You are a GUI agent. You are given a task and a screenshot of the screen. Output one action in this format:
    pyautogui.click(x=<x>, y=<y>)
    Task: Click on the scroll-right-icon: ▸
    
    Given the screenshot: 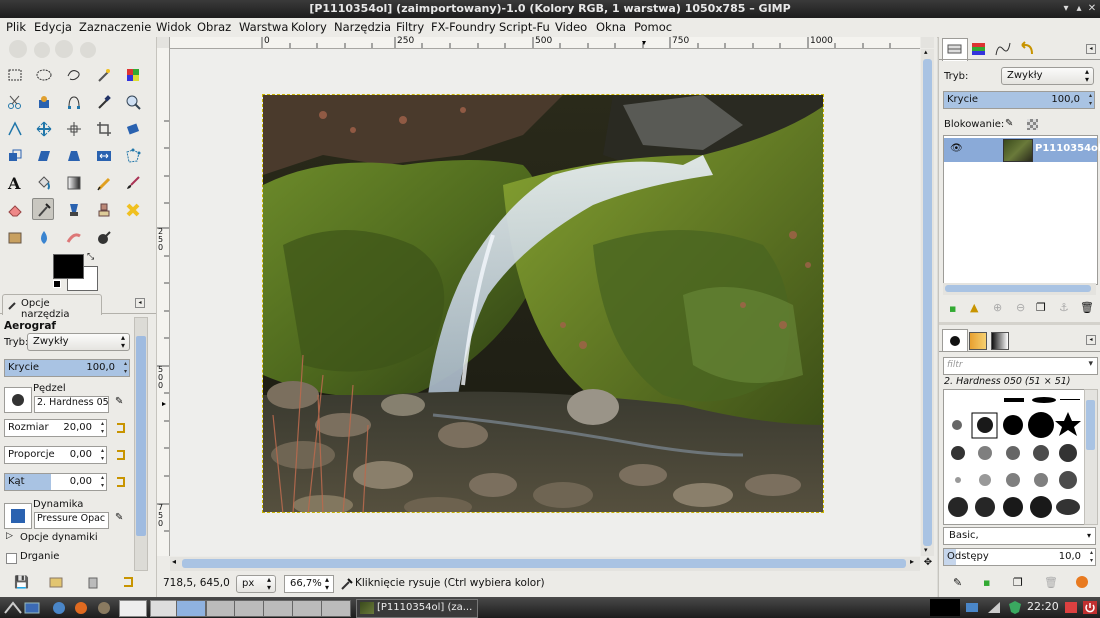 What is the action you would take?
    pyautogui.click(x=912, y=561)
    